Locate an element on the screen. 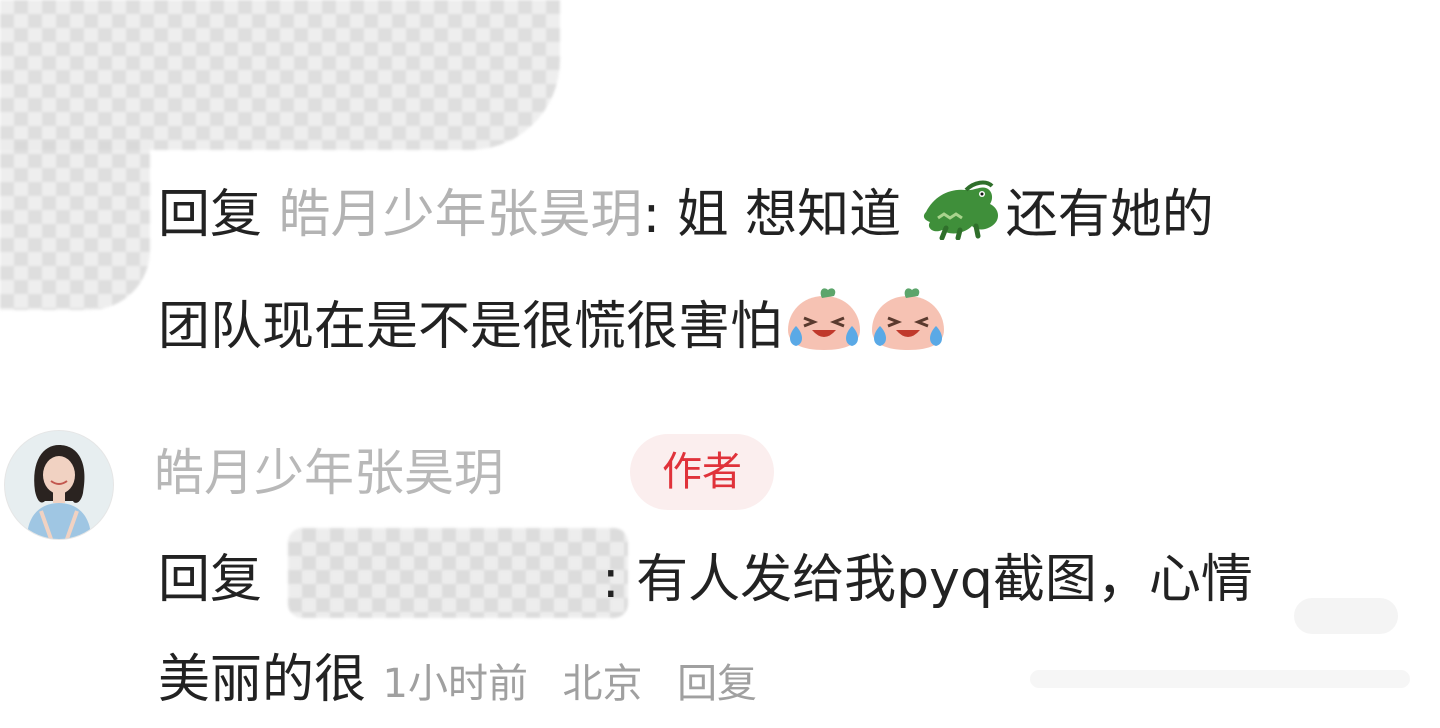  author-badge: 作者 is located at coordinates (702, 472).